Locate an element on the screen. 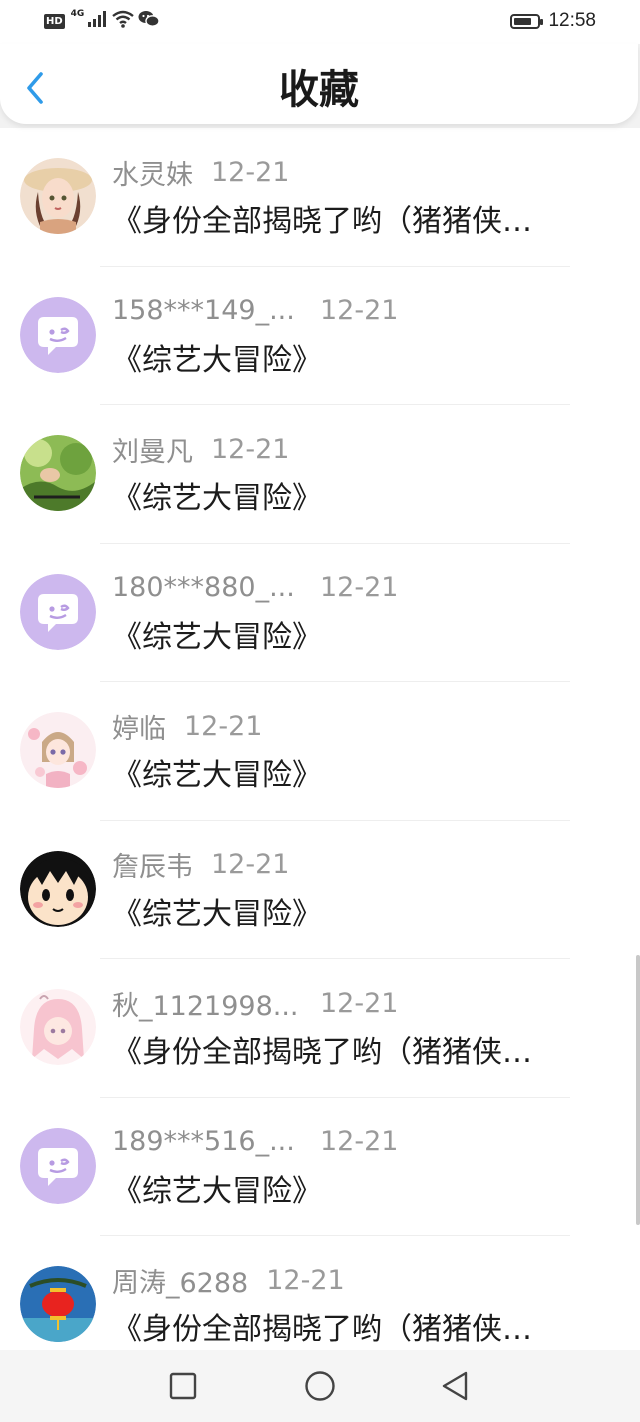  home-button is located at coordinates (320, 1386).